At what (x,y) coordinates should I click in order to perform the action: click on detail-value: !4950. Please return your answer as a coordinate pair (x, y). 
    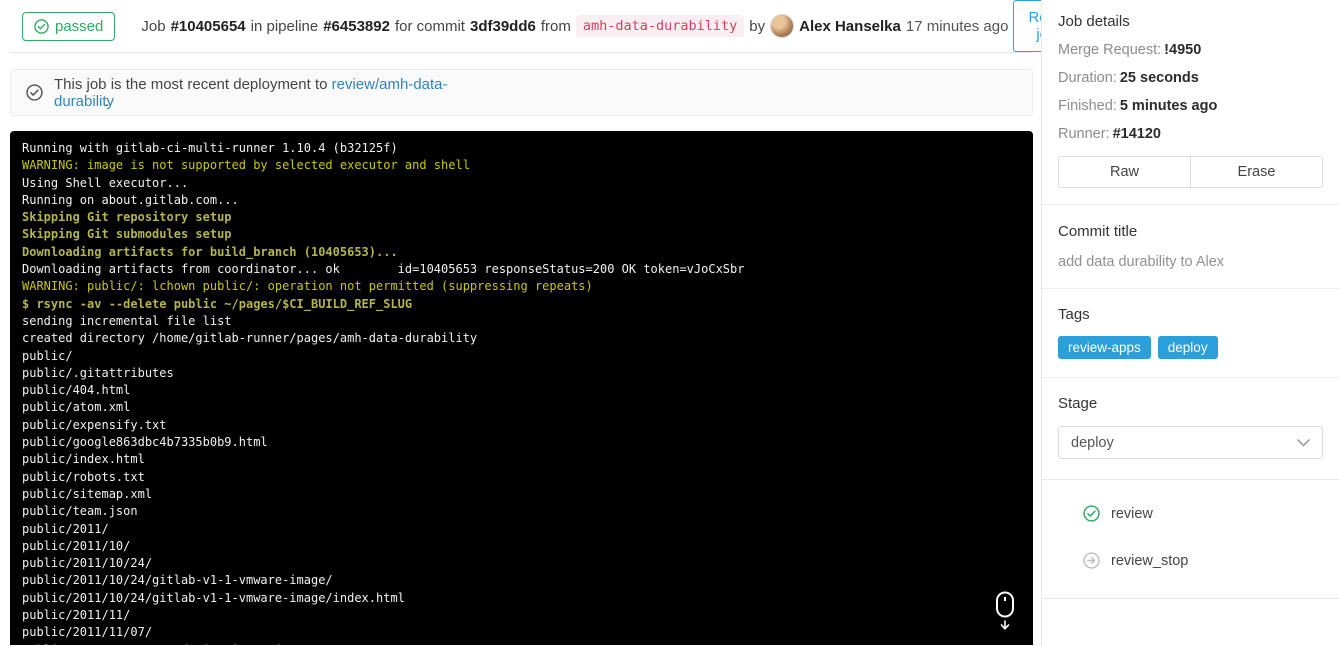
    Looking at the image, I should click on (1183, 50).